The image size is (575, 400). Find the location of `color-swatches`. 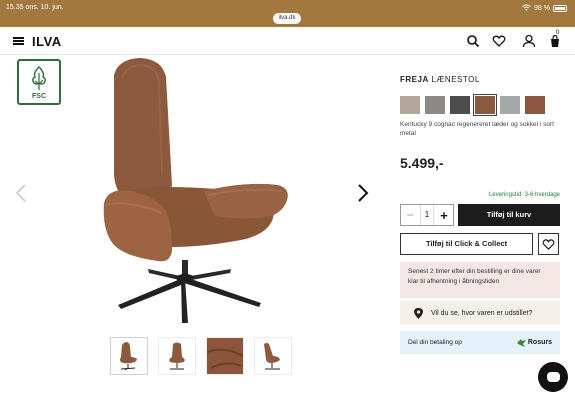

color-swatches is located at coordinates (472, 105).